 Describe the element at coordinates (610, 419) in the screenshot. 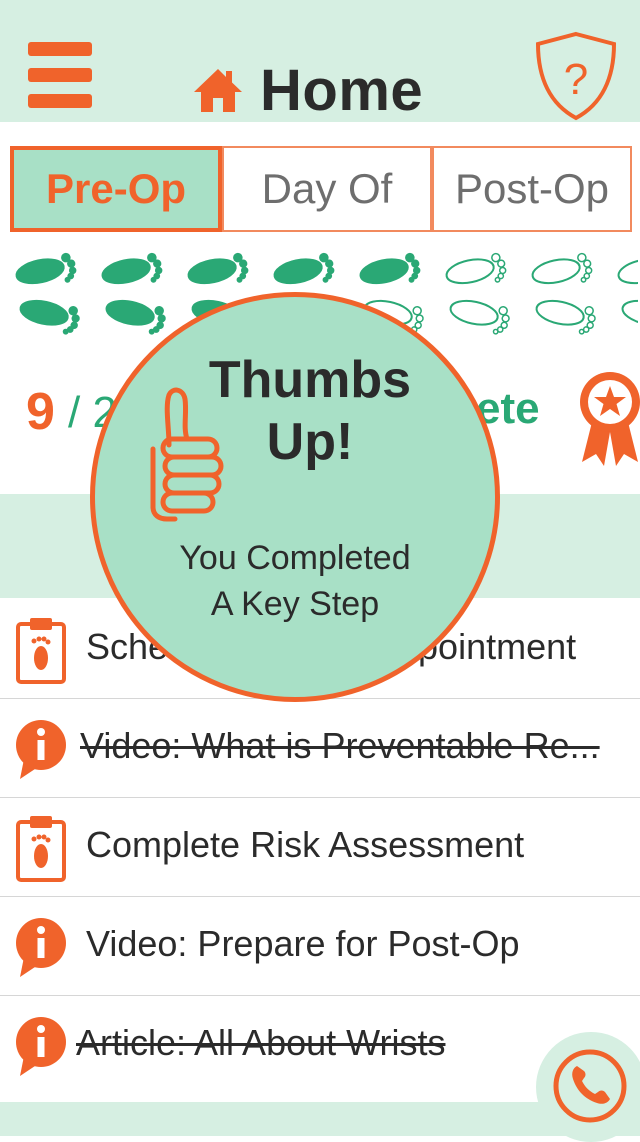

I see `ribbon-star-icon` at that location.